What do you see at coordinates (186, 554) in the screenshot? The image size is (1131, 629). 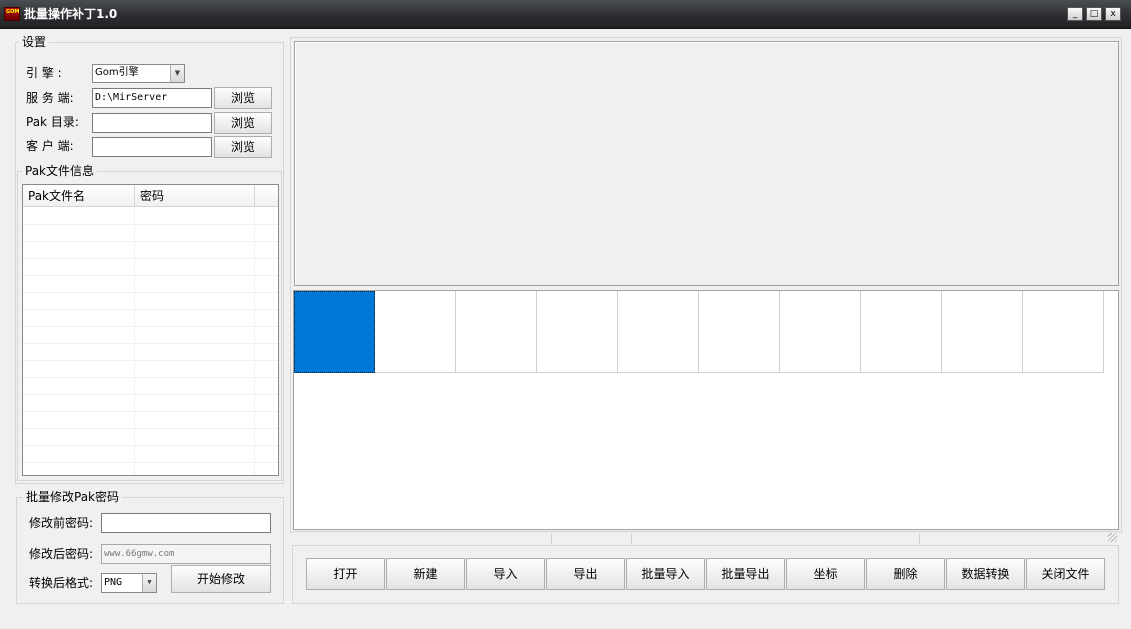 I see `new-password-input: www.66gmw.com` at bounding box center [186, 554].